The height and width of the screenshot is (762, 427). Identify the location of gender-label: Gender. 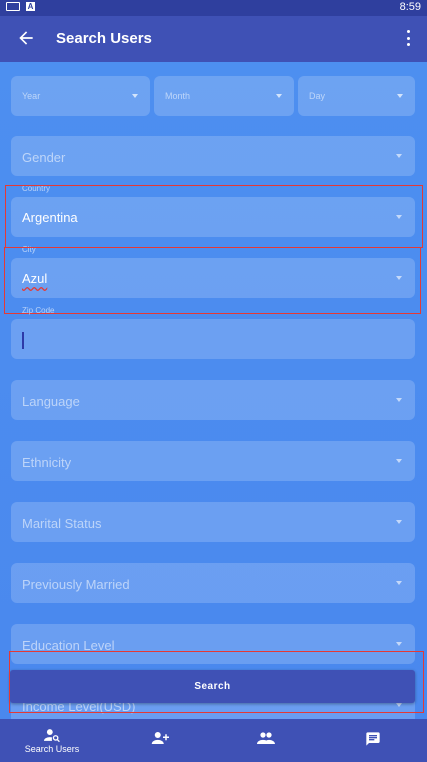
(44, 157).